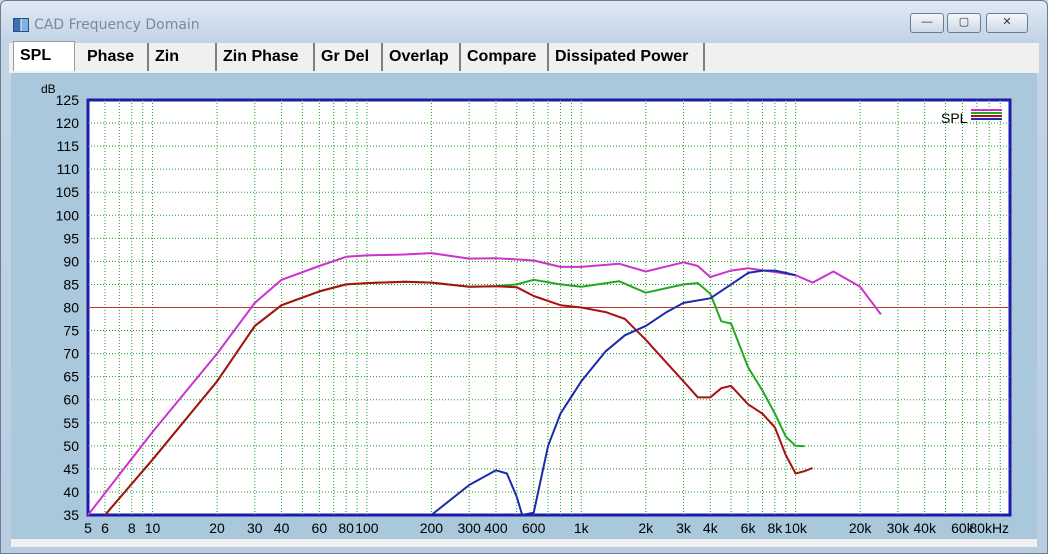 The height and width of the screenshot is (554, 1048). Describe the element at coordinates (346, 528) in the screenshot. I see `x-tick-label: 80` at that location.